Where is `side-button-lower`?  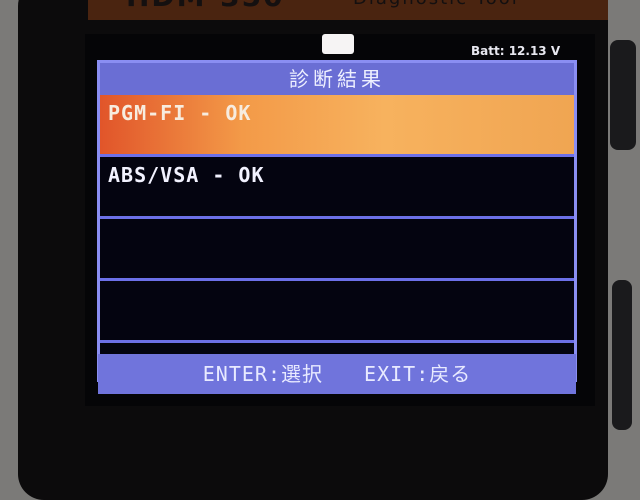
side-button-lower is located at coordinates (622, 355).